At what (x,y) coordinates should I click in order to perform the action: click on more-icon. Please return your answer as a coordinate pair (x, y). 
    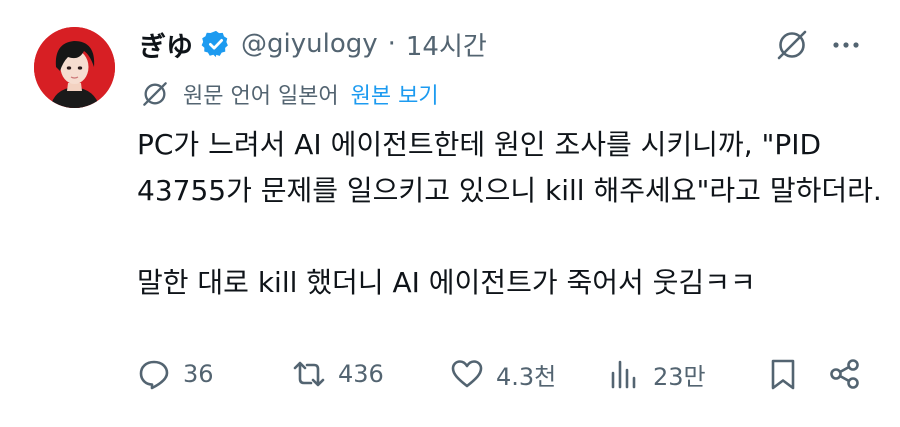
    Looking at the image, I should click on (846, 45).